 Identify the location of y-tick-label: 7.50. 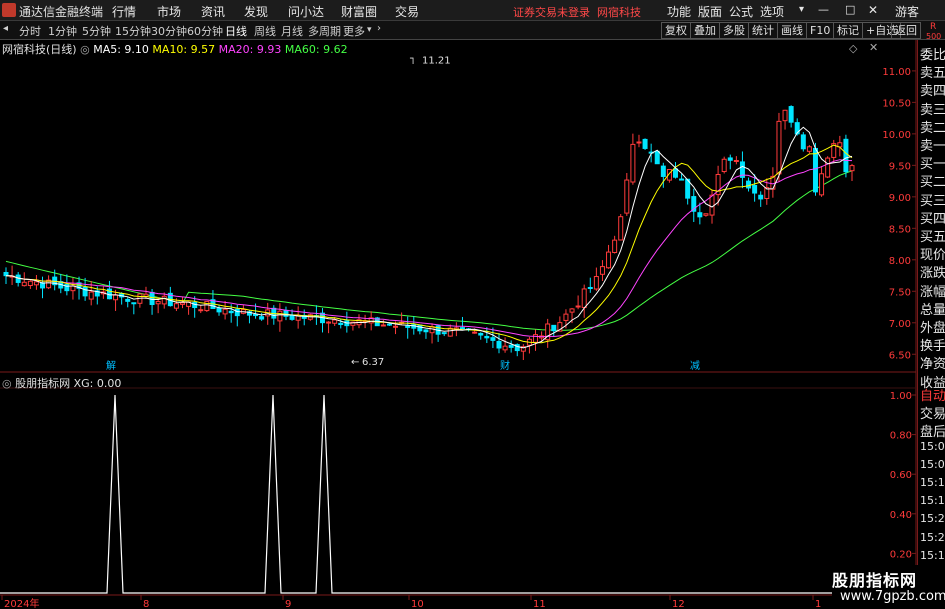
(900, 292).